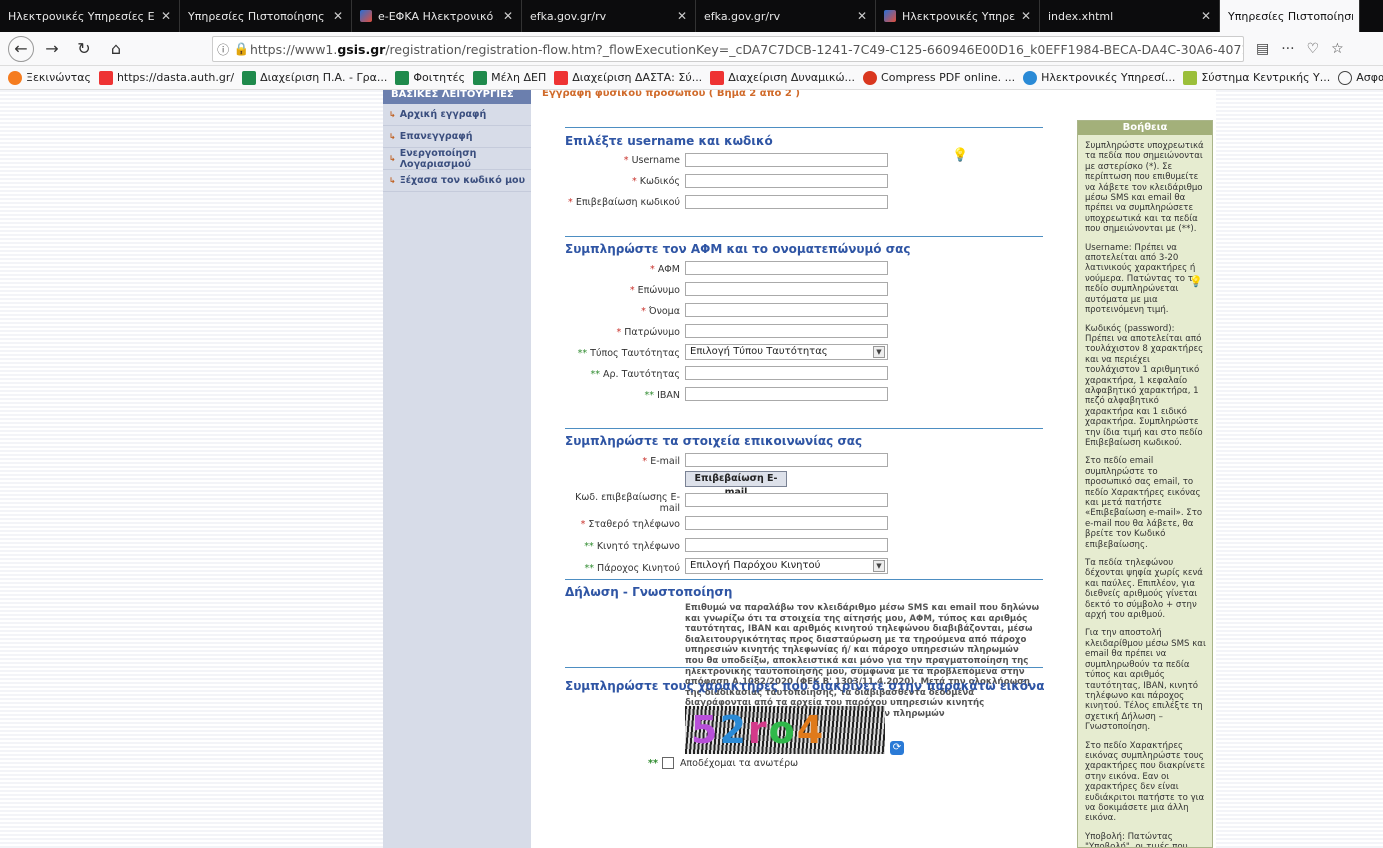 Image resolution: width=1383 pixels, height=848 pixels. Describe the element at coordinates (116, 49) in the screenshot. I see `home-icon: ⌂` at that location.